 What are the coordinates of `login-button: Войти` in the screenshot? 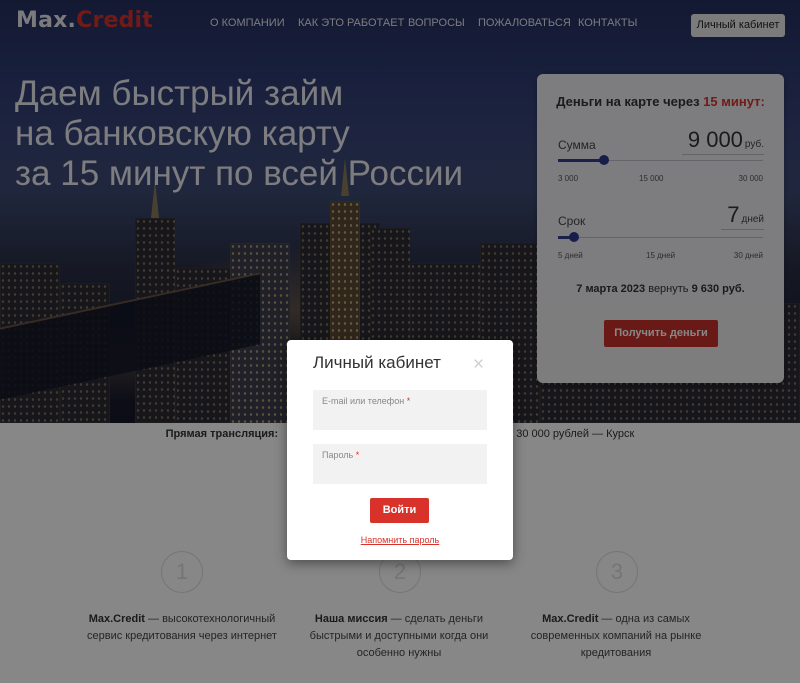 It's located at (399, 510).